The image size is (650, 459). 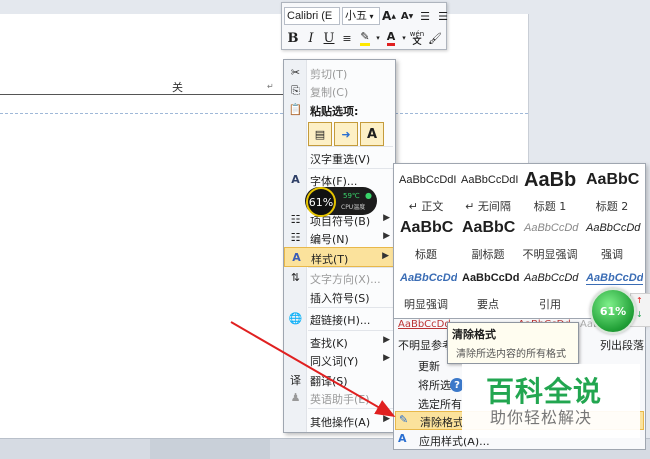 I want to click on arrow-line, so click(x=313, y=369).